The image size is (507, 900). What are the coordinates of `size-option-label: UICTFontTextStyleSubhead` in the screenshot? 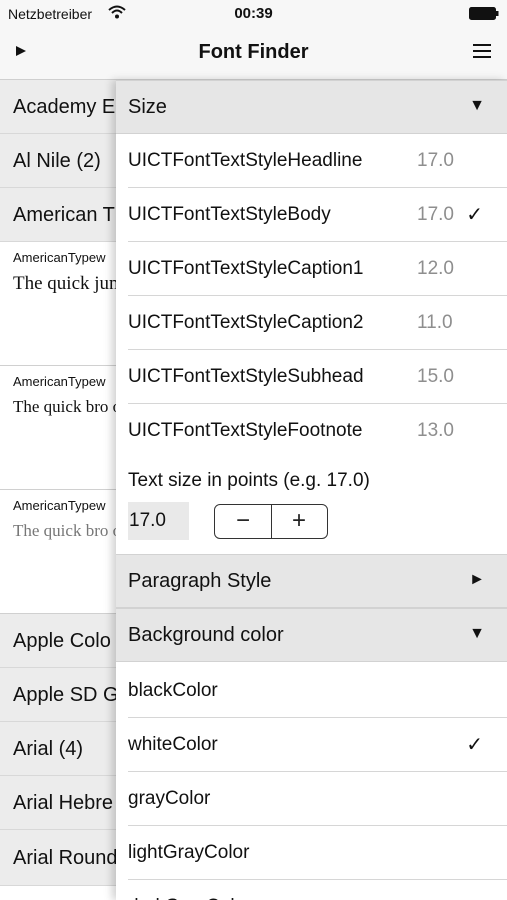 It's located at (246, 376).